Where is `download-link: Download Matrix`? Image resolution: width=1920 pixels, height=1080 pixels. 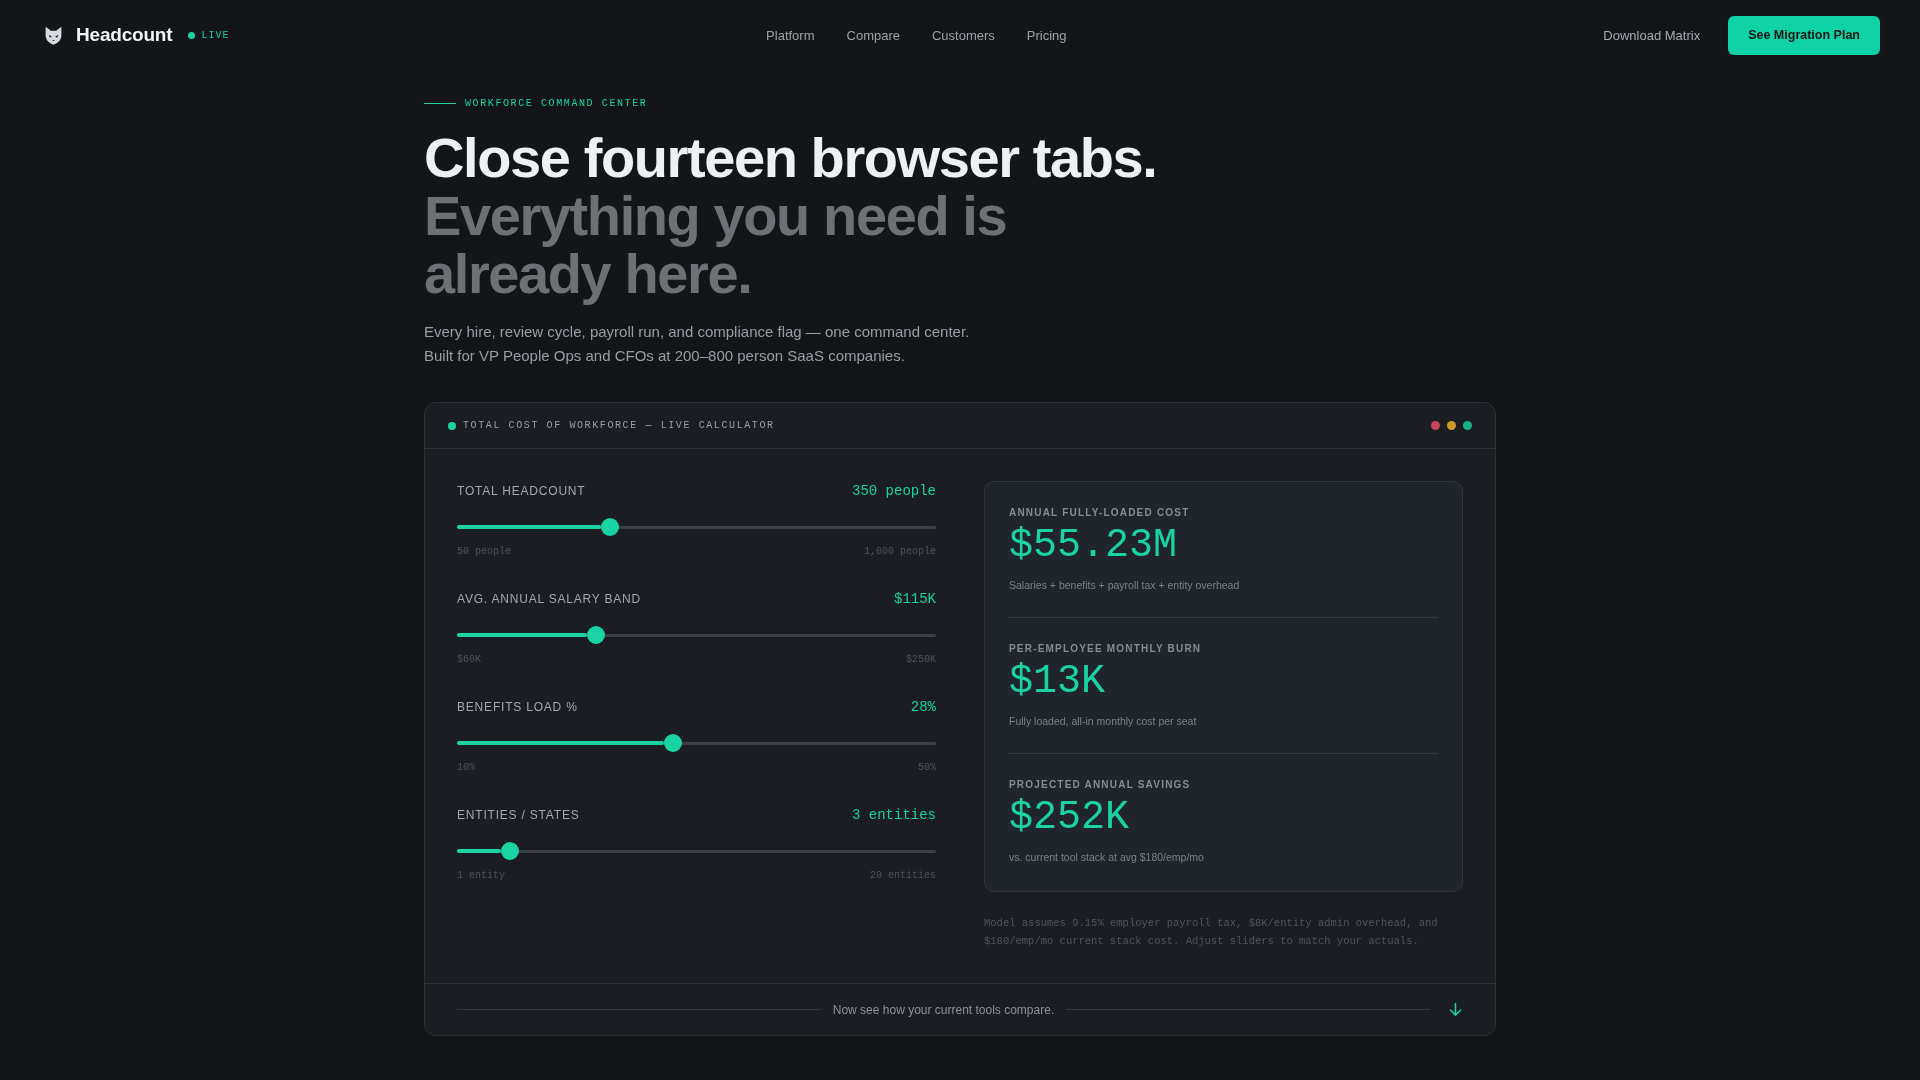 download-link: Download Matrix is located at coordinates (1652, 35).